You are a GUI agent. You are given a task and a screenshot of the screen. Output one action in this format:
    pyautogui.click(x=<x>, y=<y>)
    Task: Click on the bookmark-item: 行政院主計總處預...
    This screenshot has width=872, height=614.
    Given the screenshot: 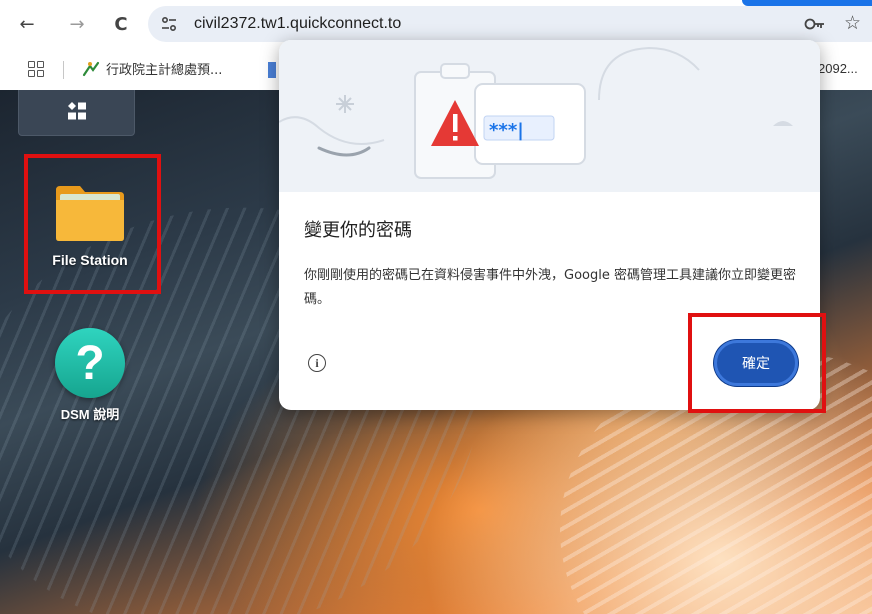 What is the action you would take?
    pyautogui.click(x=152, y=68)
    